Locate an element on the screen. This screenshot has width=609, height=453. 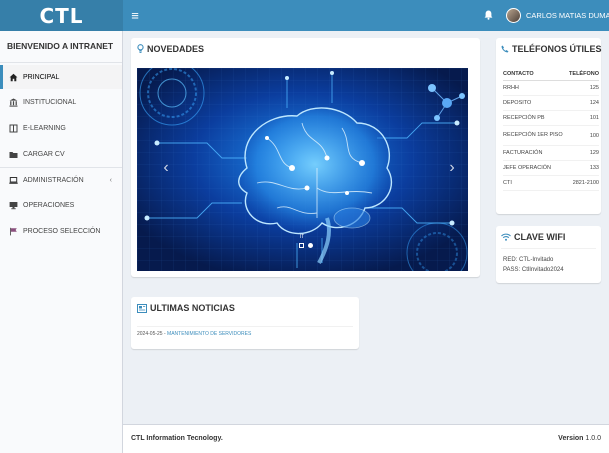
table-row: RRHH 125 is located at coordinates (551, 88).